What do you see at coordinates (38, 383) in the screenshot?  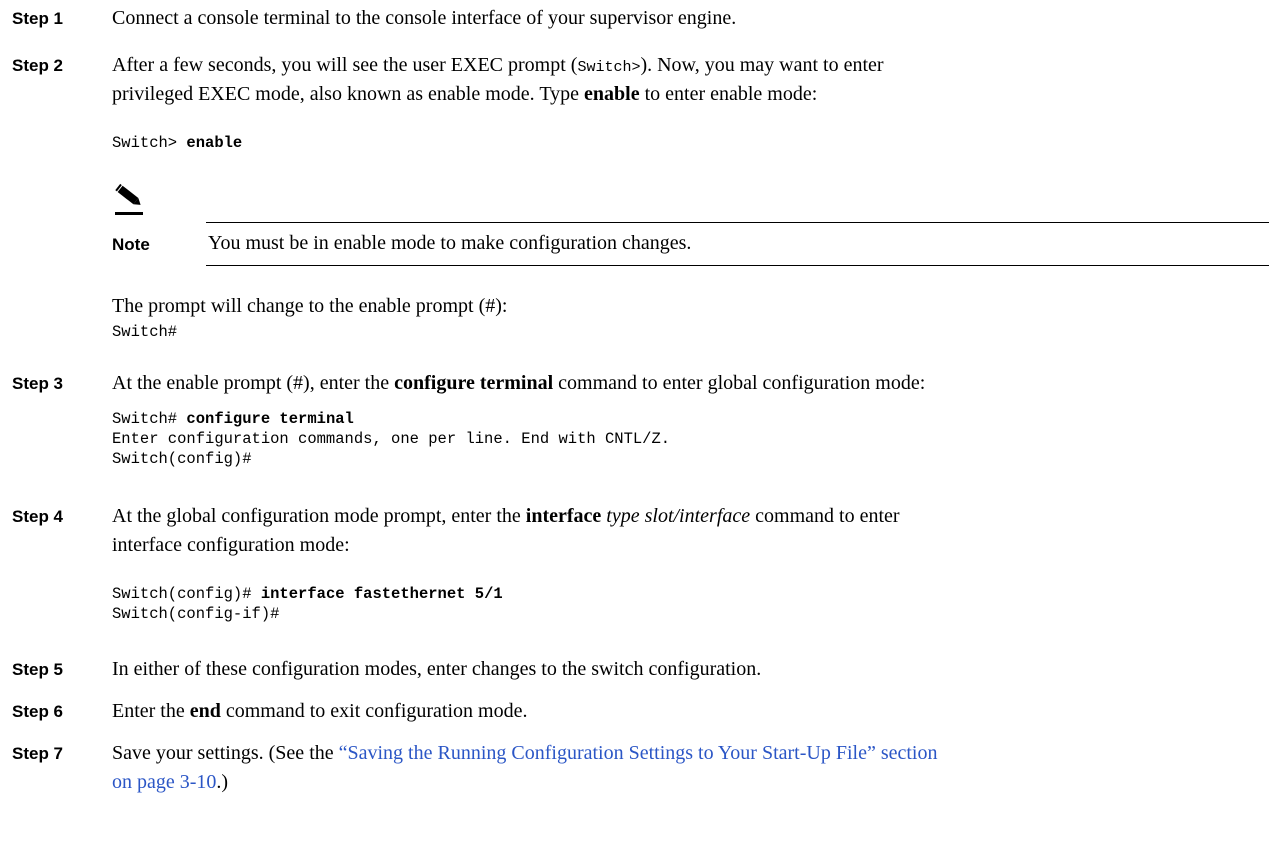 I see `step-3-label: Step 3` at bounding box center [38, 383].